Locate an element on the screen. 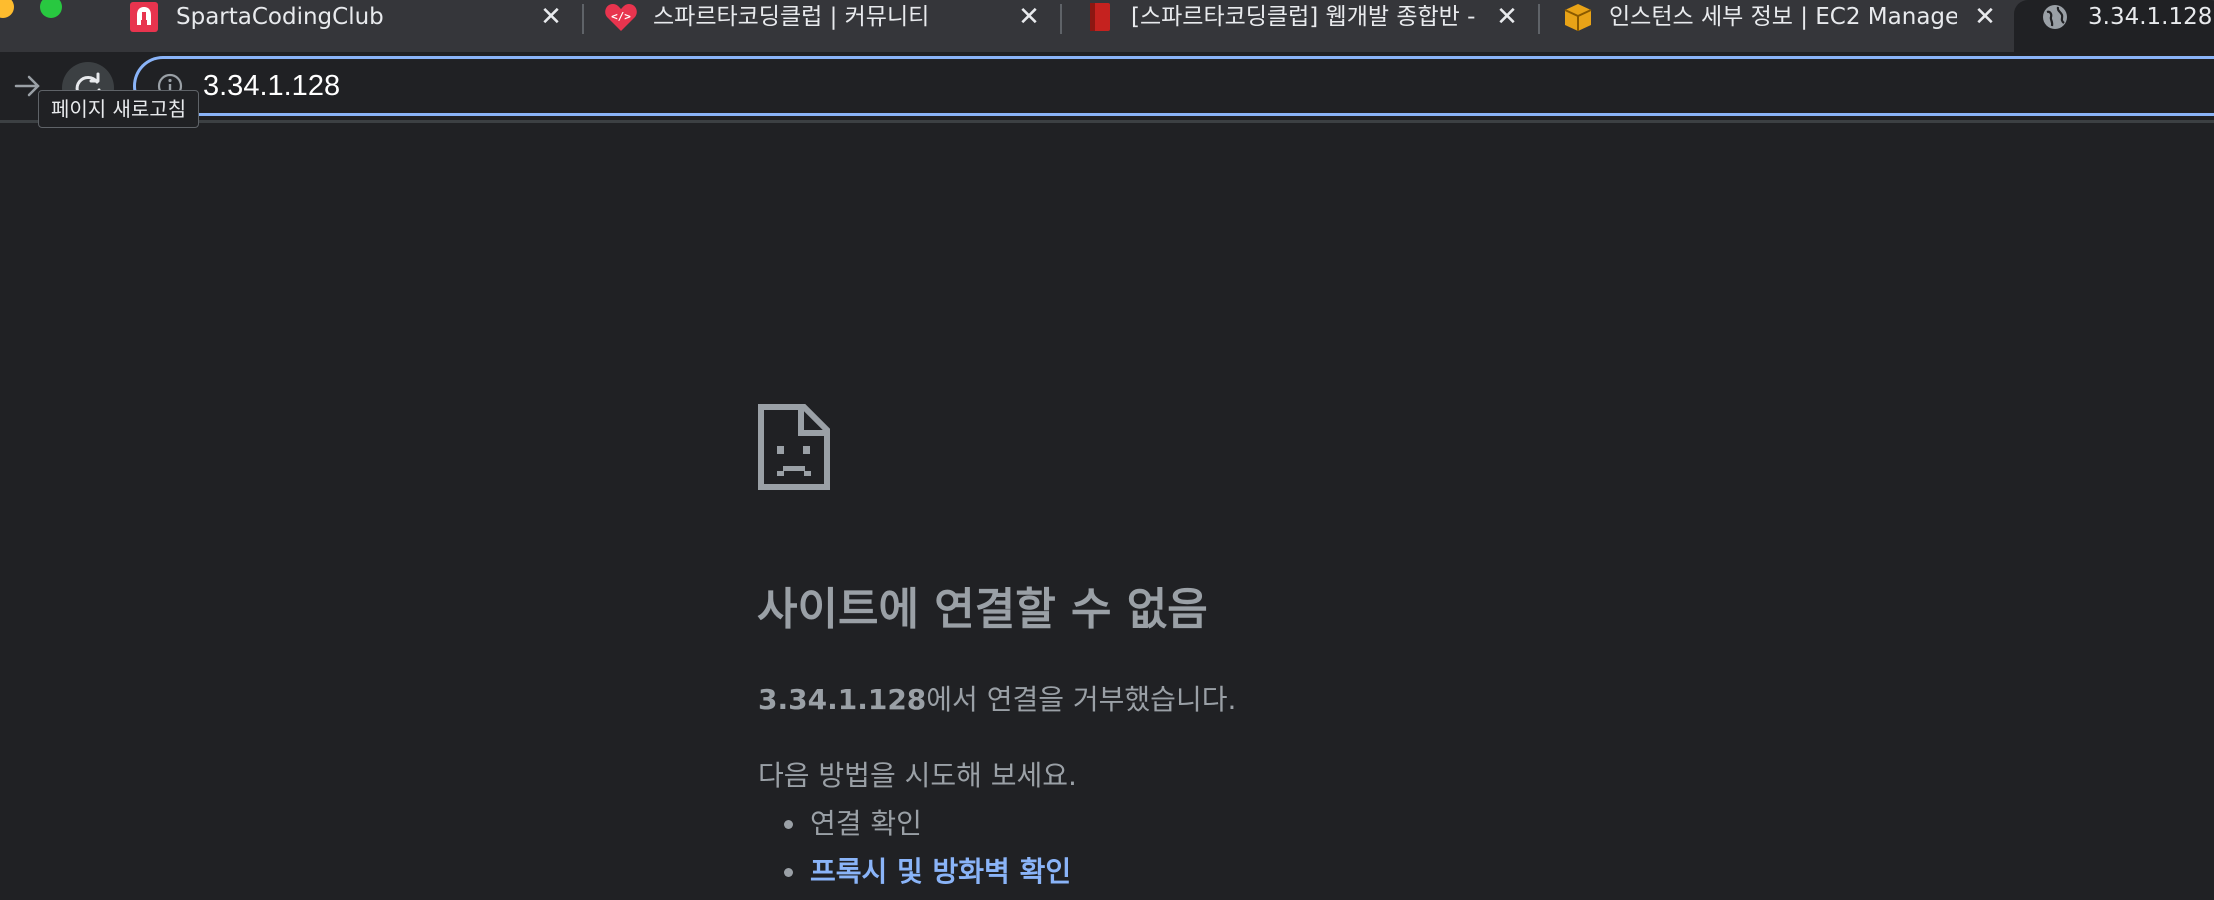 The width and height of the screenshot is (2214, 900). tab-title-5: 3.34.1.128 is located at coordinates (2151, 17).